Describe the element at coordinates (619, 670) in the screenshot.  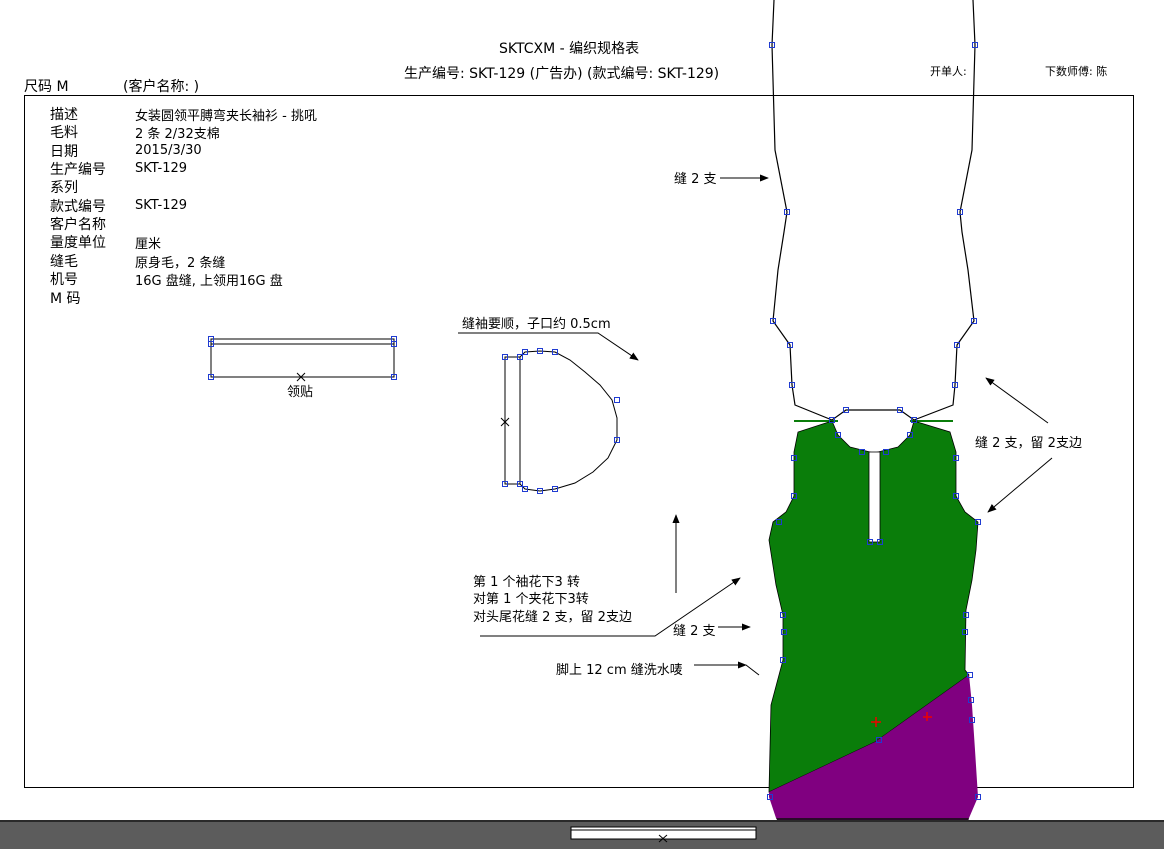
I see `hem-note: 脚上 12 cm 缝洗水唛` at that location.